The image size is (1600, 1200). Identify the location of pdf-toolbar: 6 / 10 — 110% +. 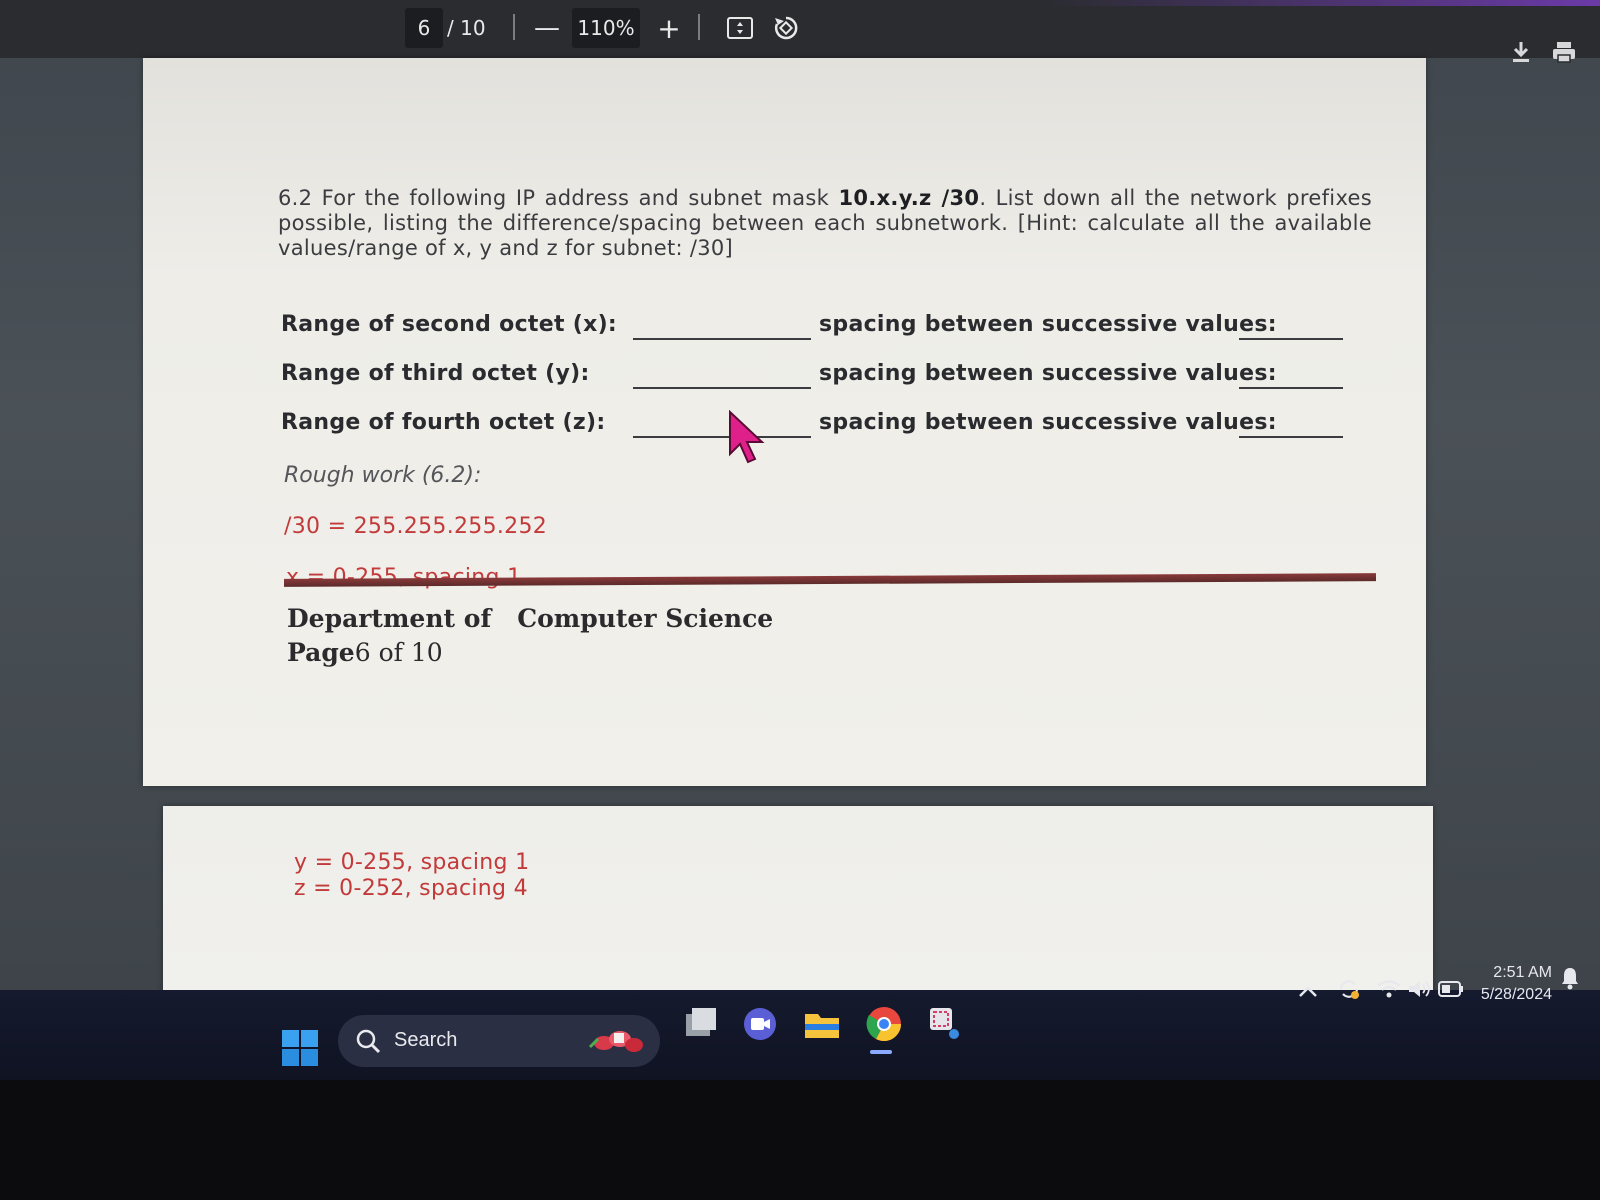
(800, 29).